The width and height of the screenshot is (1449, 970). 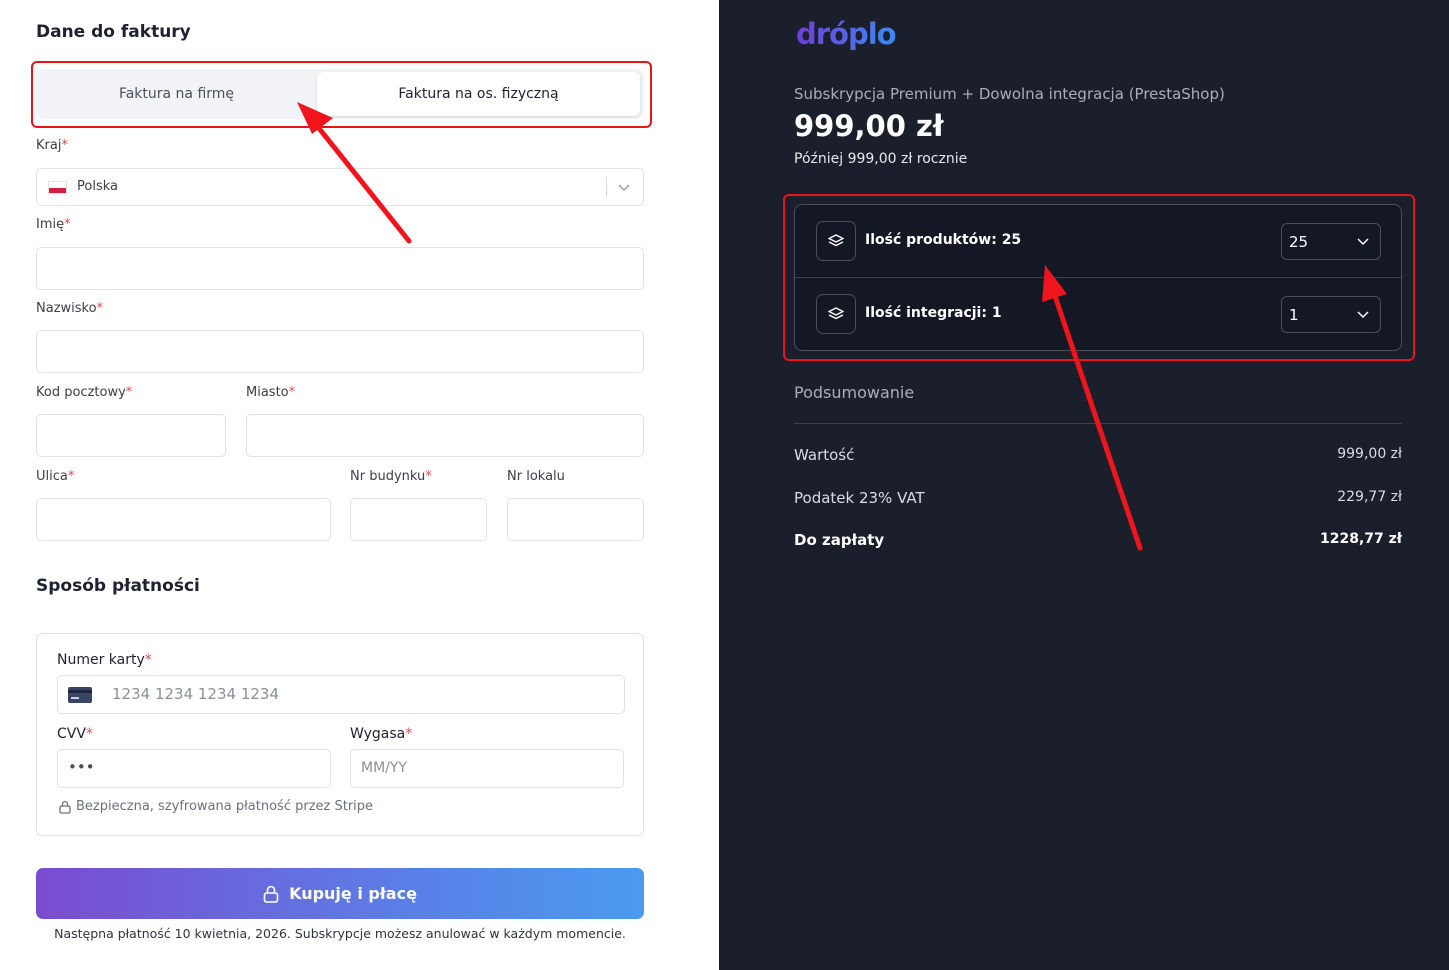 I want to click on summary-row-total: Do zapłaty 1228,77 zł, so click(x=1098, y=540).